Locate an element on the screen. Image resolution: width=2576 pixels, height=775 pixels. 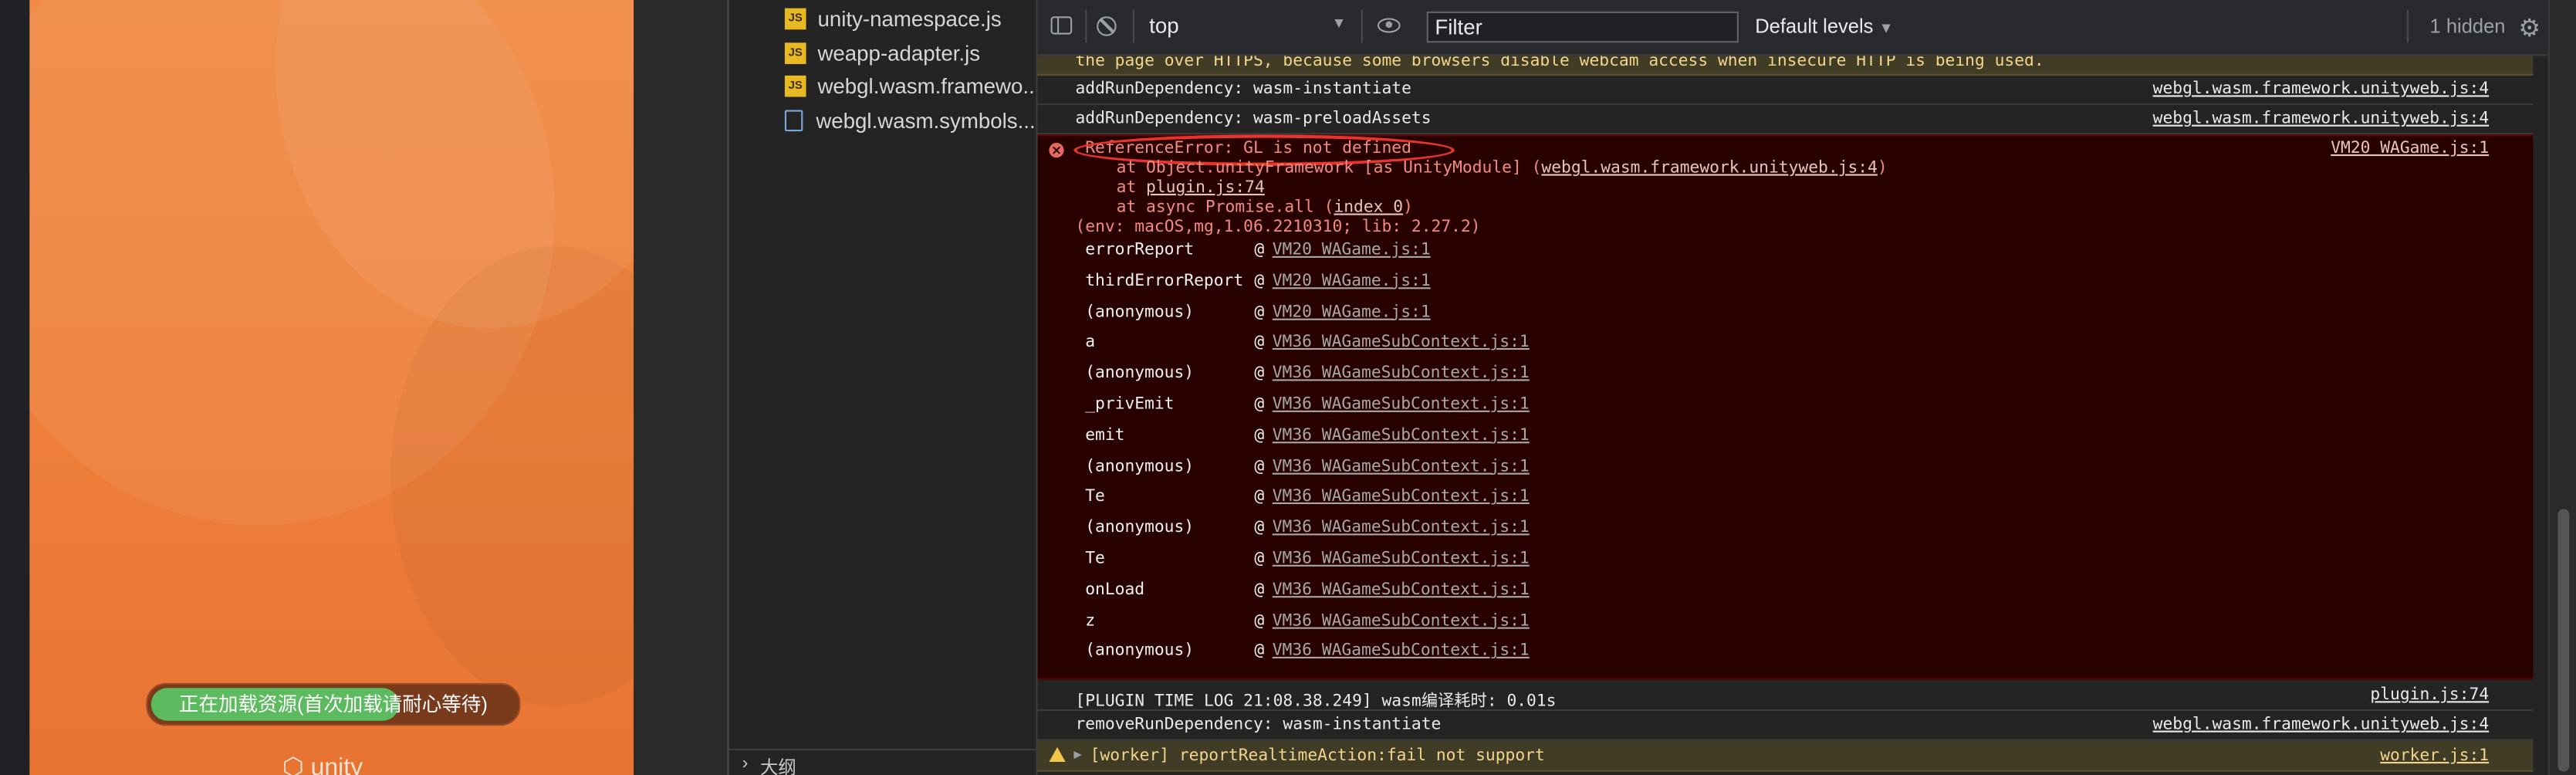
hidden-count: 1 hidden is located at coordinates (2468, 26).